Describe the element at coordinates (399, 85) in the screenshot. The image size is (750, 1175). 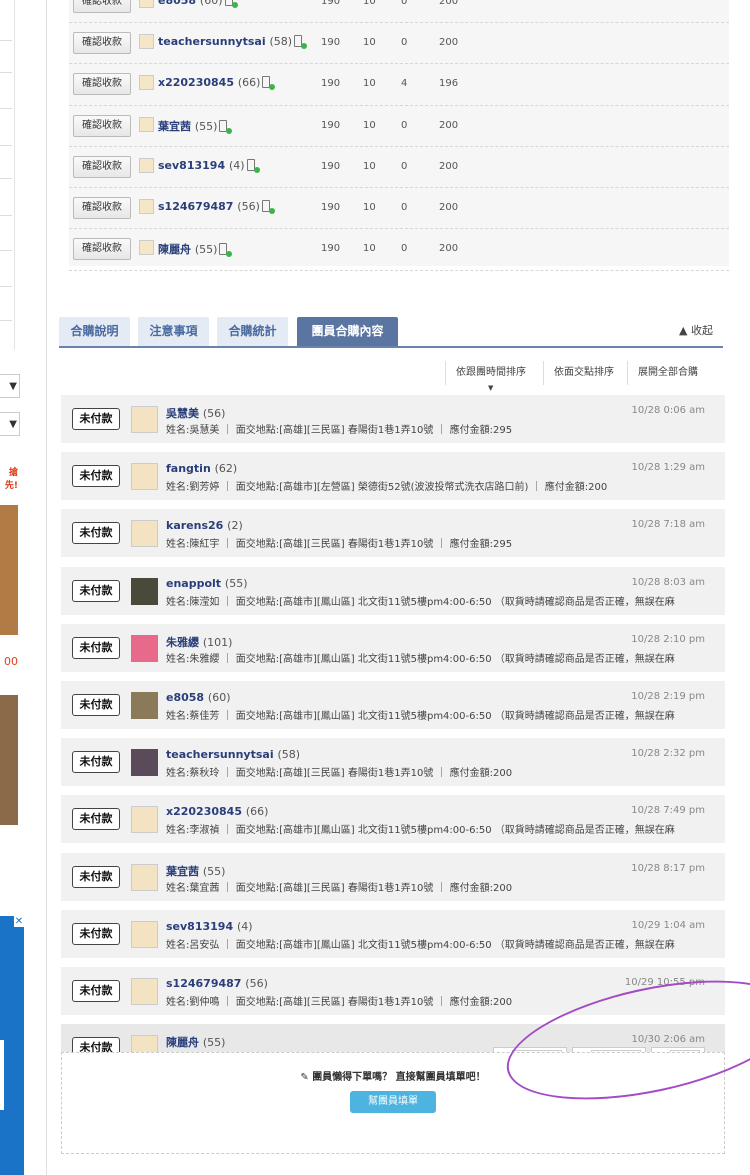
I see `payment-row: 確認收款 x220230845 (66) 190 10 4 196` at that location.